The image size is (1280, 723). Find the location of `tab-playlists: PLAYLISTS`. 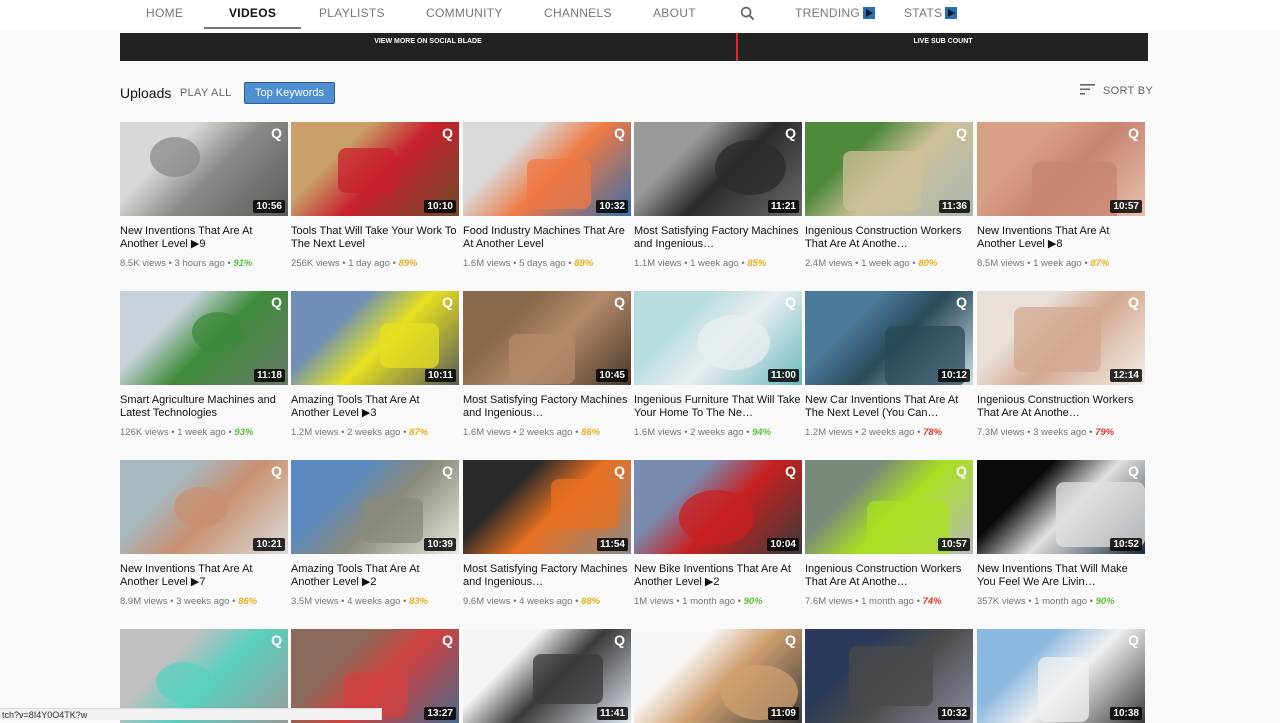

tab-playlists: PLAYLISTS is located at coordinates (352, 14).